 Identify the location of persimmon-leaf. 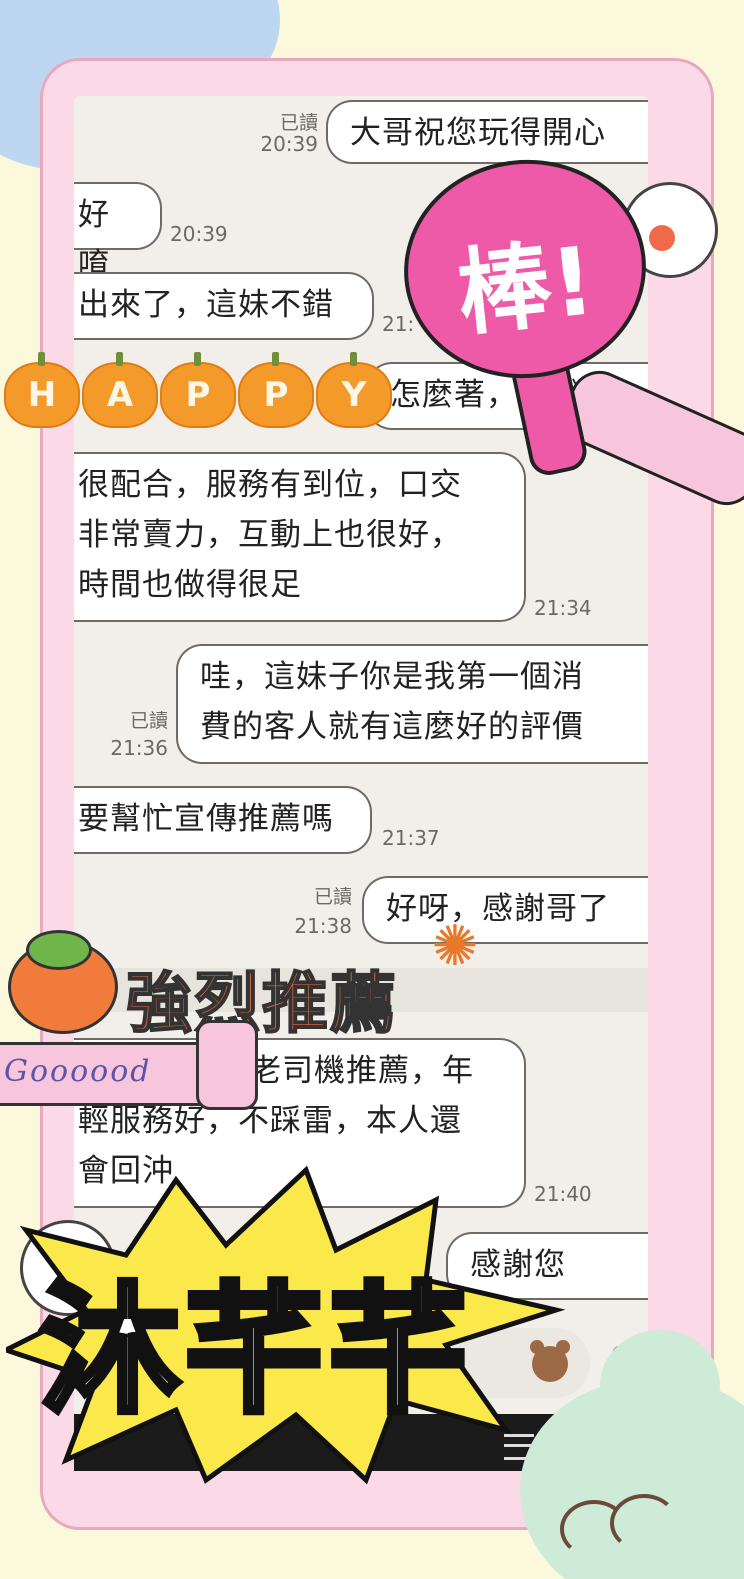
(59, 950).